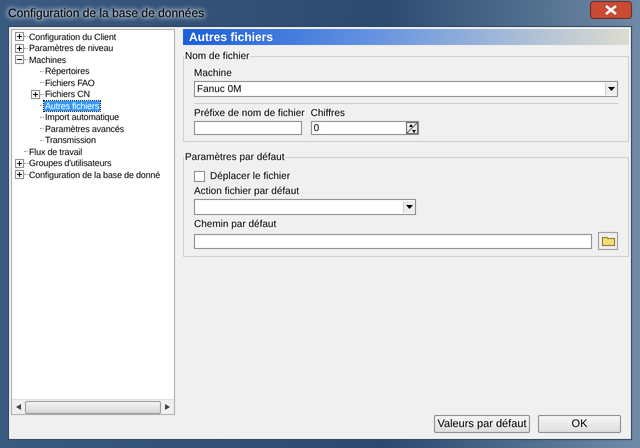  Describe the element at coordinates (611, 10) in the screenshot. I see `close-icon` at that location.